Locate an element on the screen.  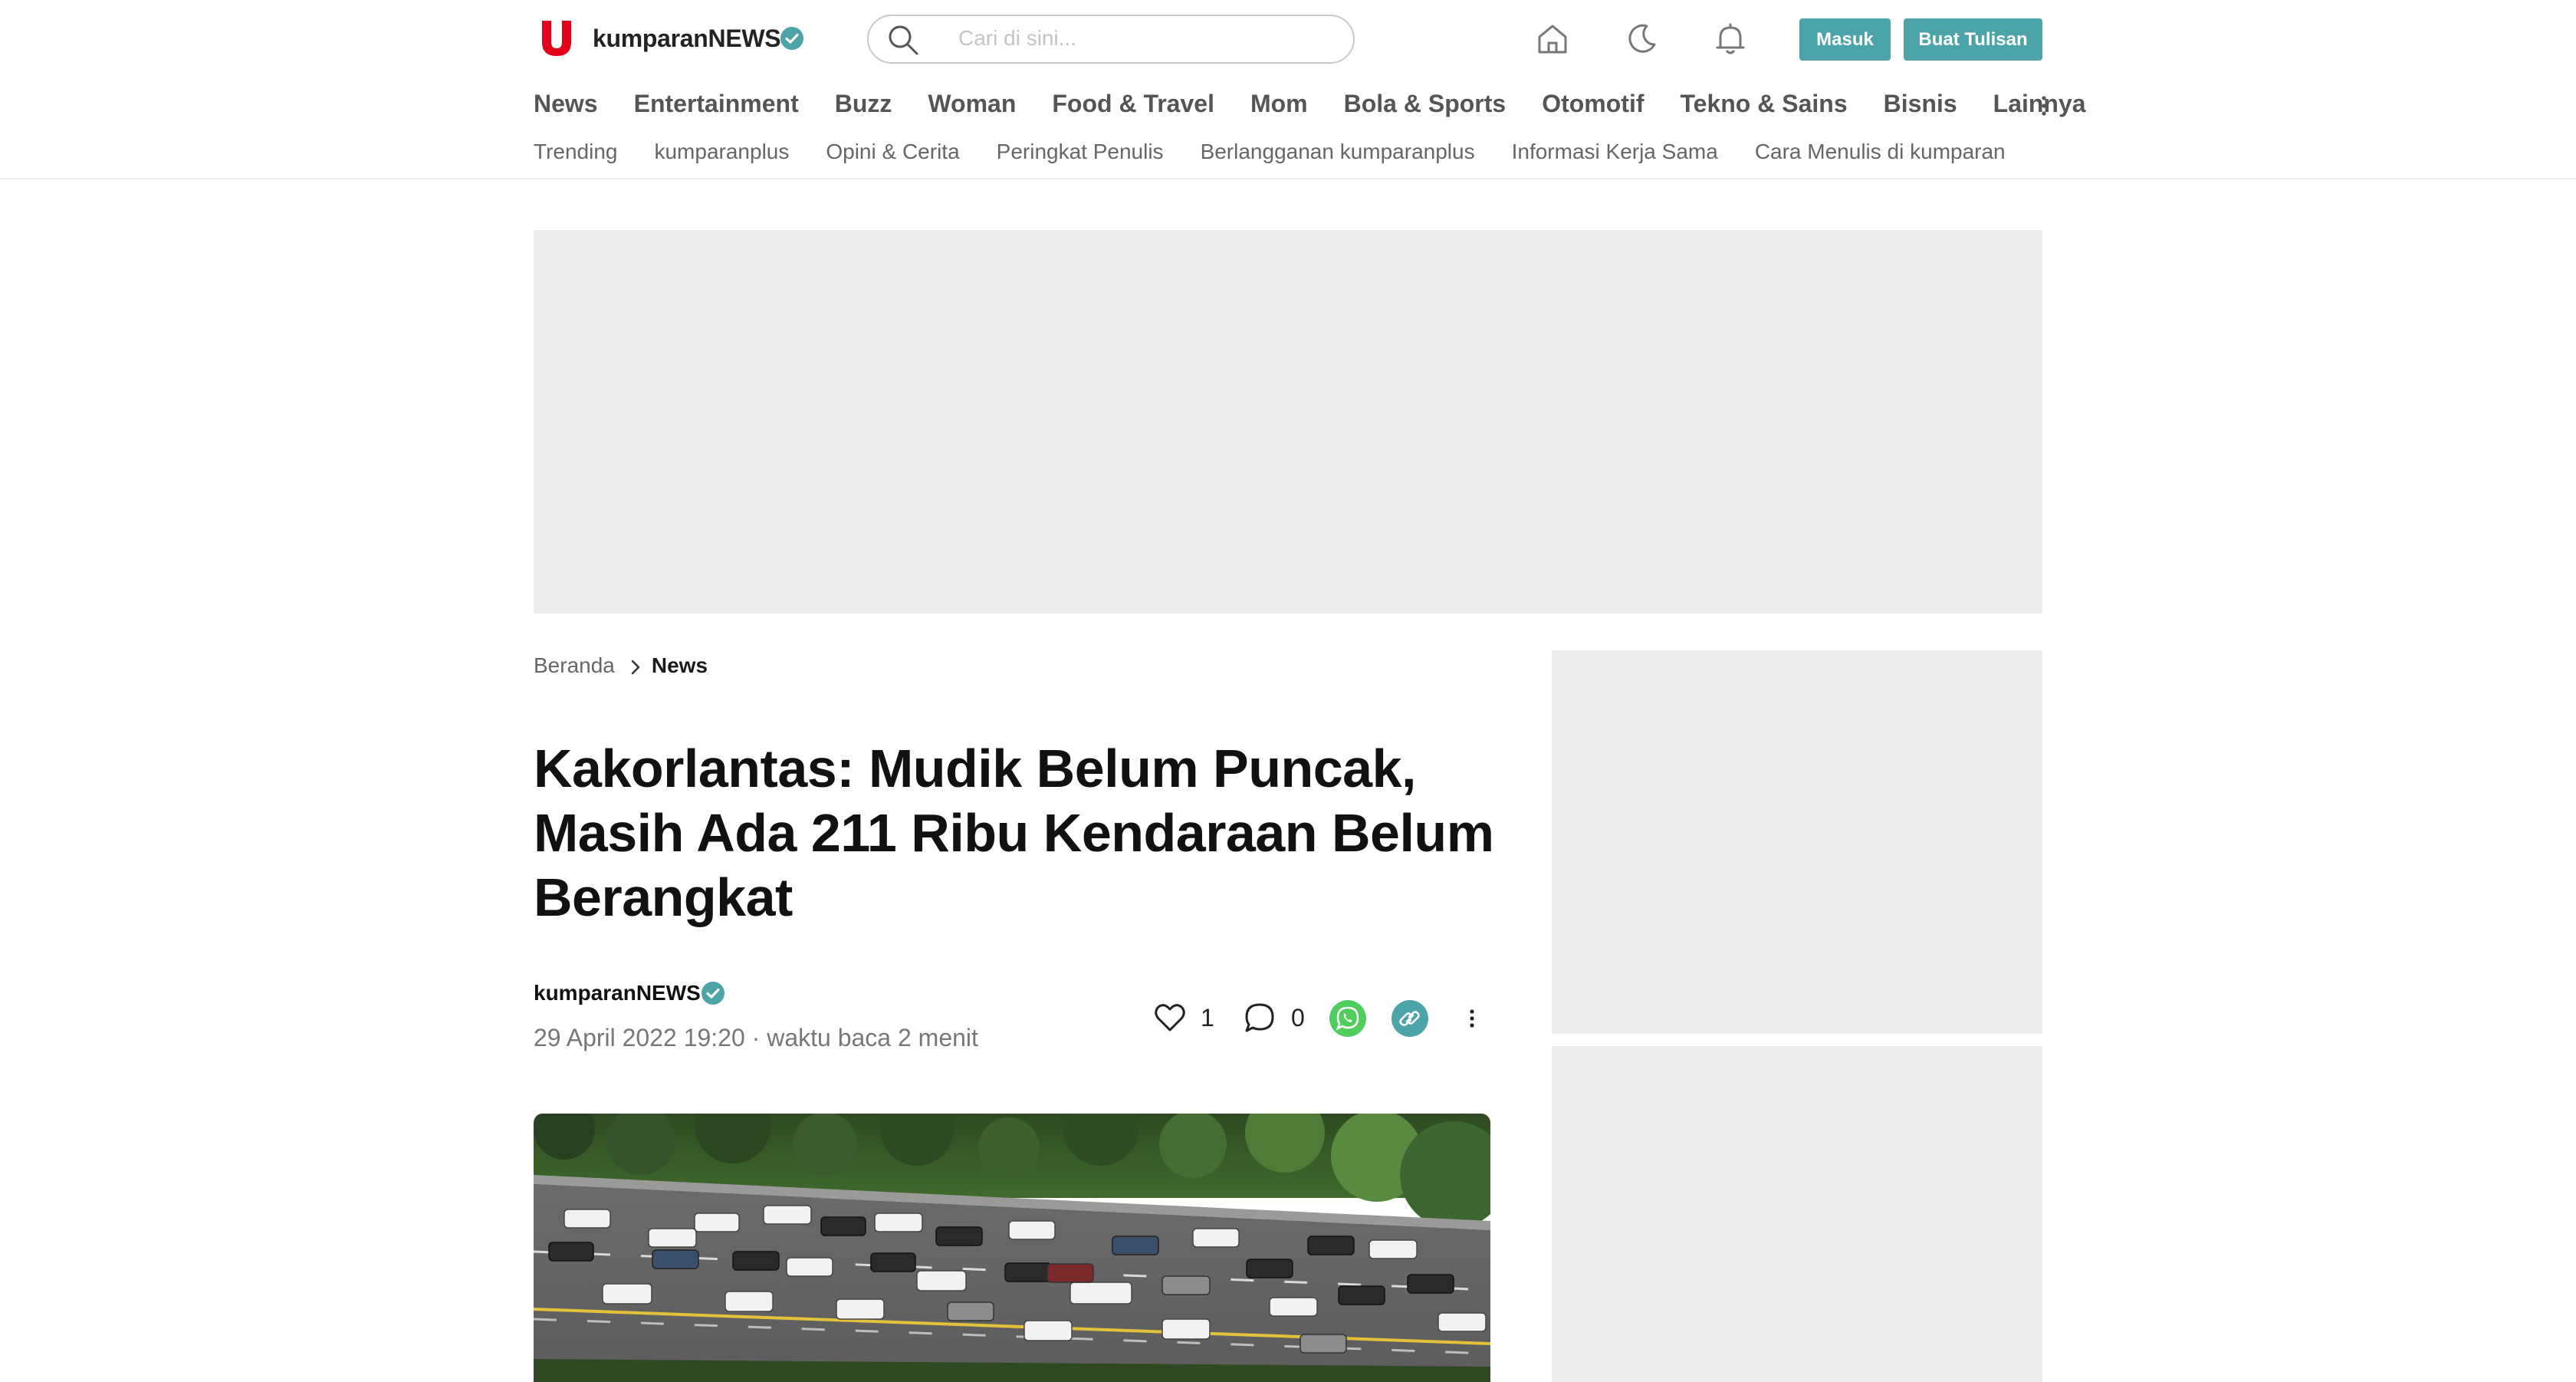
sub-nav-informasi-kerja-sama: Informasi Kerja Sama is located at coordinates (1615, 152).